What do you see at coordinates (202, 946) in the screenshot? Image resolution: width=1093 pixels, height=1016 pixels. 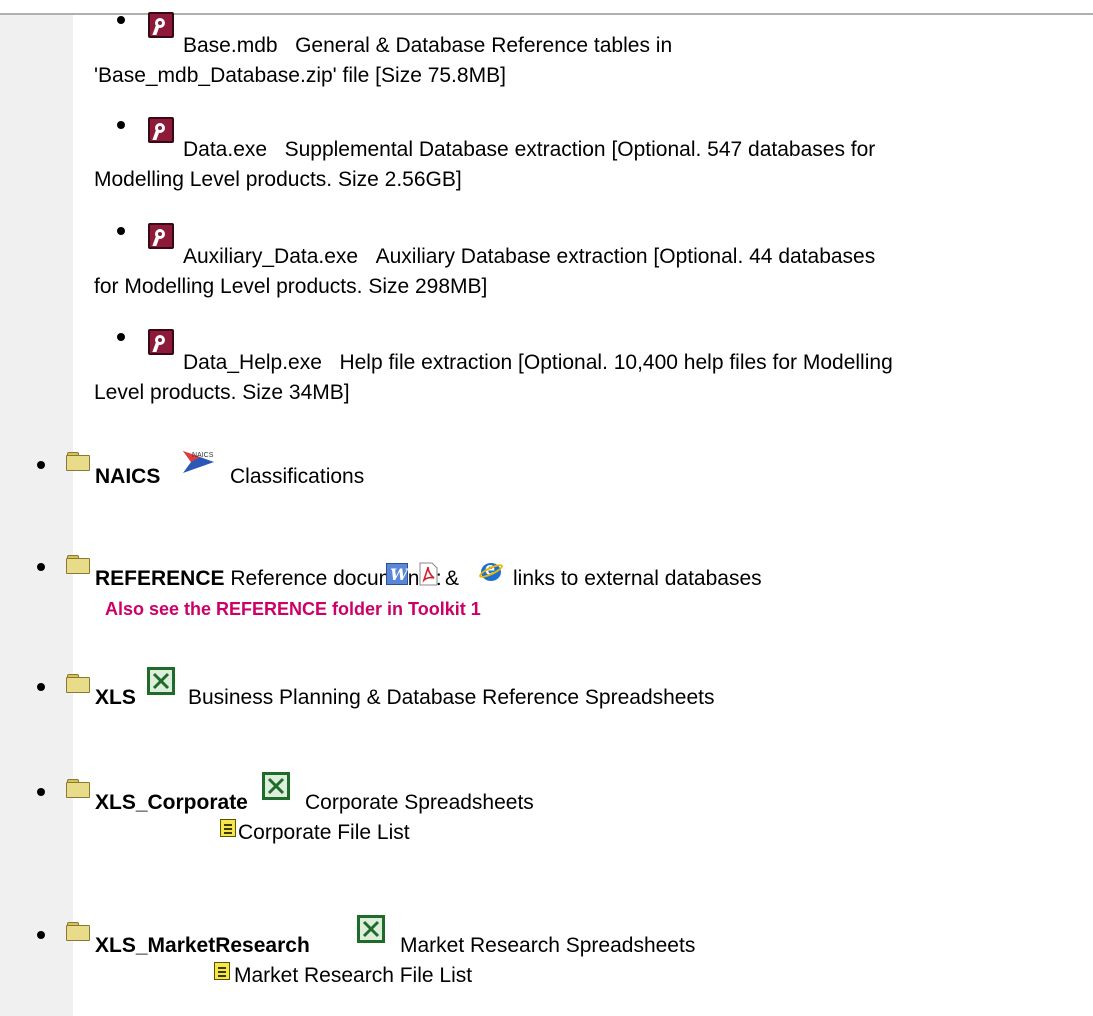 I see `folder-link-xls-marketresearch: XLS_MarketResearch` at bounding box center [202, 946].